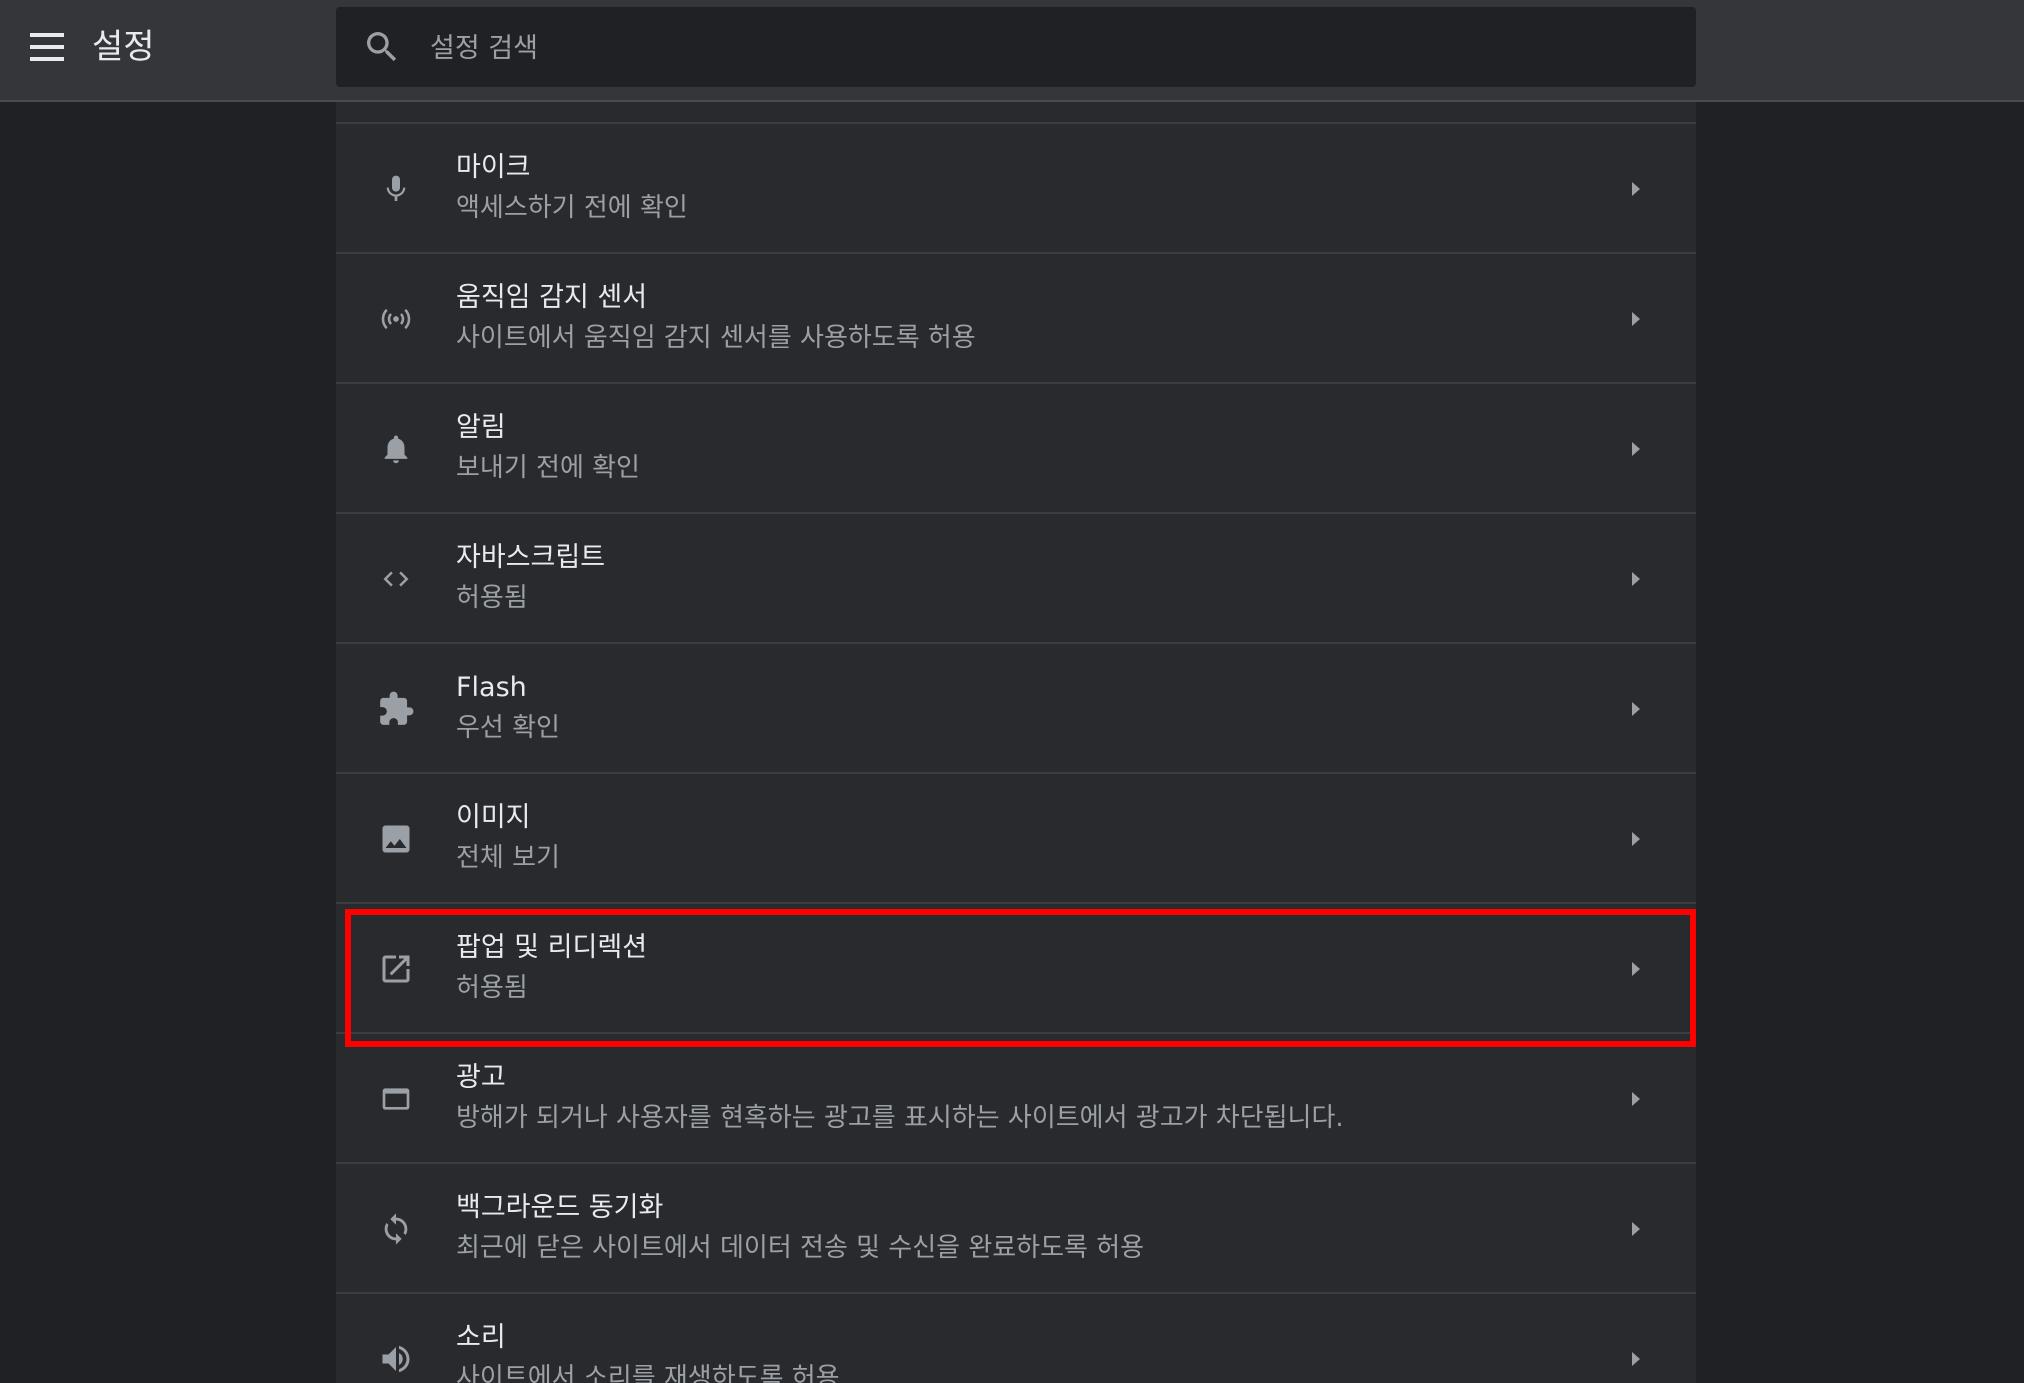  Describe the element at coordinates (800, 1248) in the screenshot. I see `setting-status: 최근에 닫은 사이트에서 데이터 전송 및 수신을 완료하도록 허용` at that location.